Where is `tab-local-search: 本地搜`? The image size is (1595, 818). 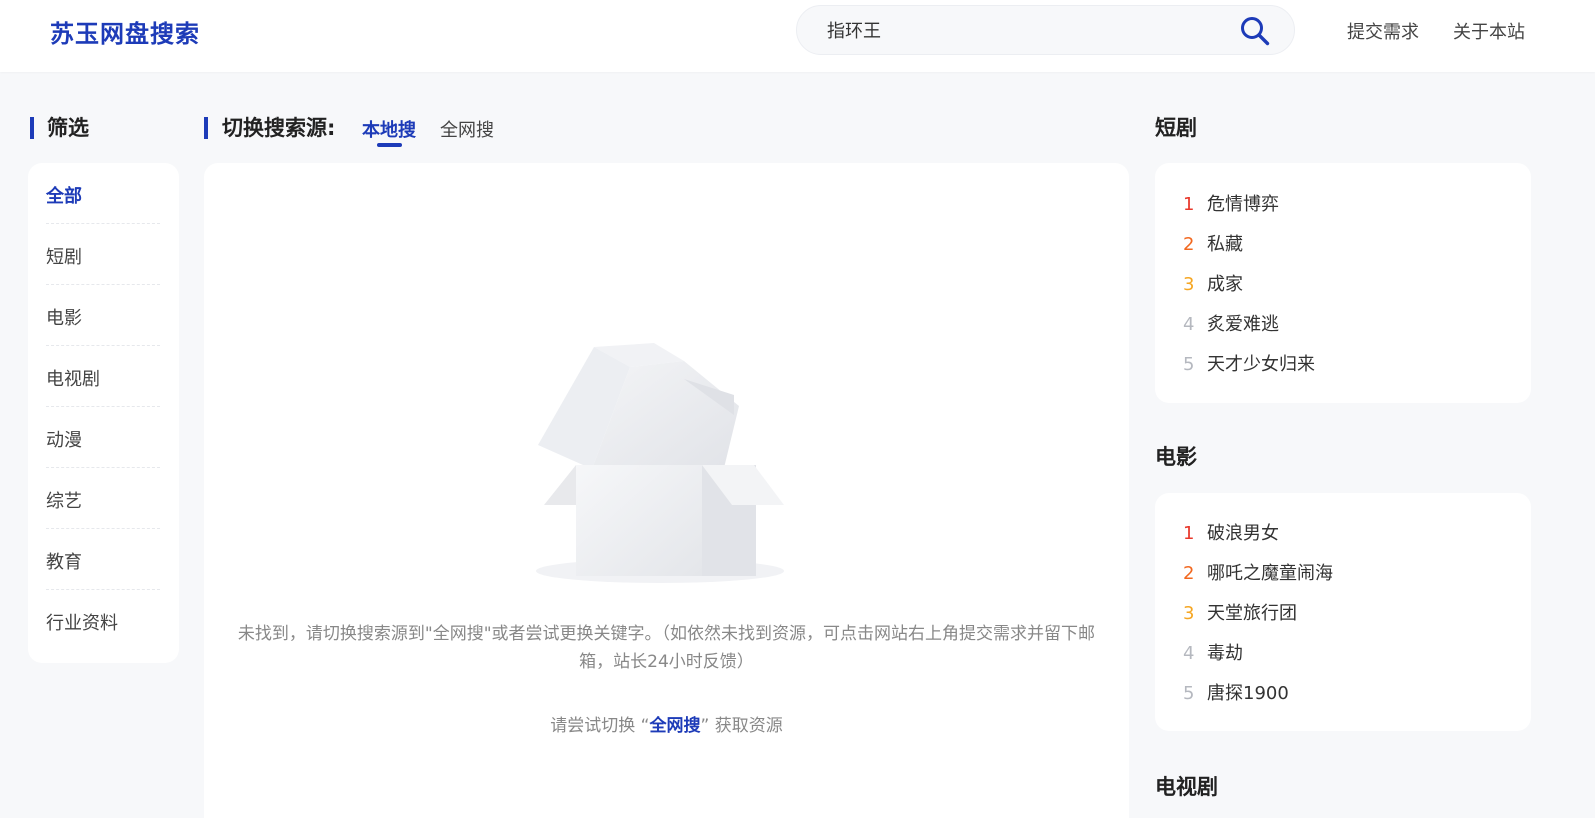 tab-local-search: 本地搜 is located at coordinates (389, 129).